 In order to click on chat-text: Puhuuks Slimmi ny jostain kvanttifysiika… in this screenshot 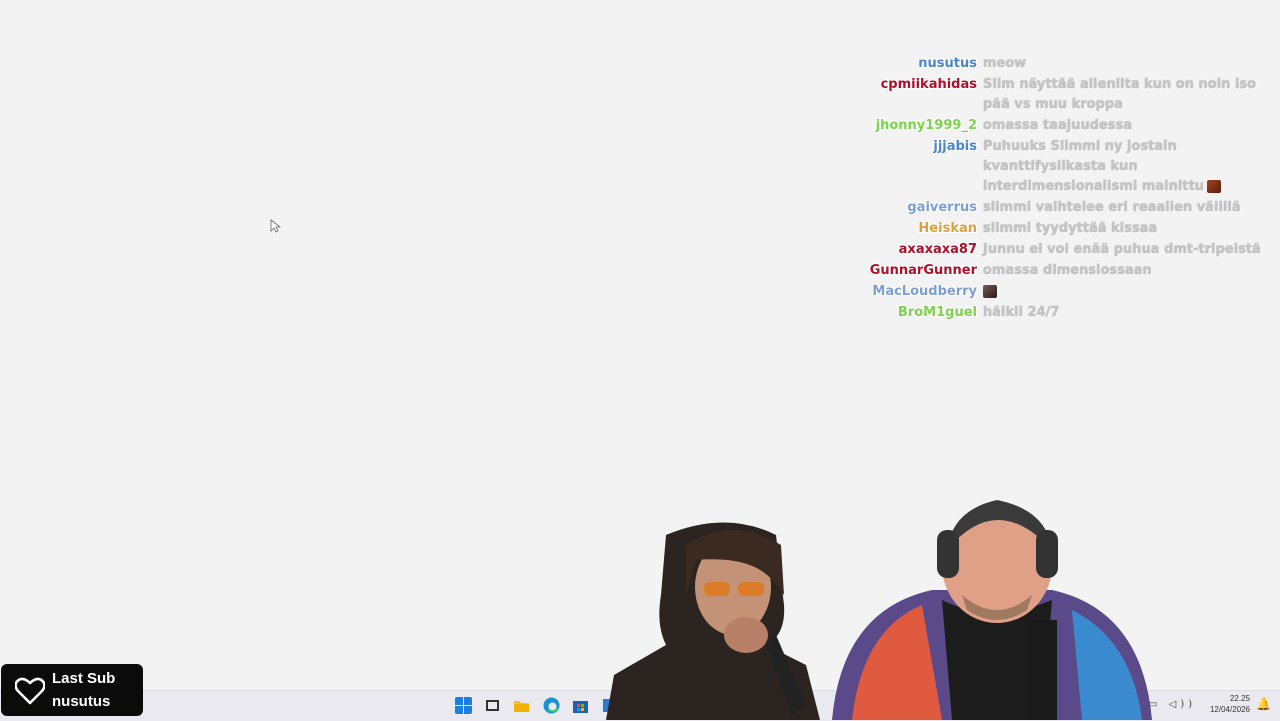, I will do `click(1127, 167)`.